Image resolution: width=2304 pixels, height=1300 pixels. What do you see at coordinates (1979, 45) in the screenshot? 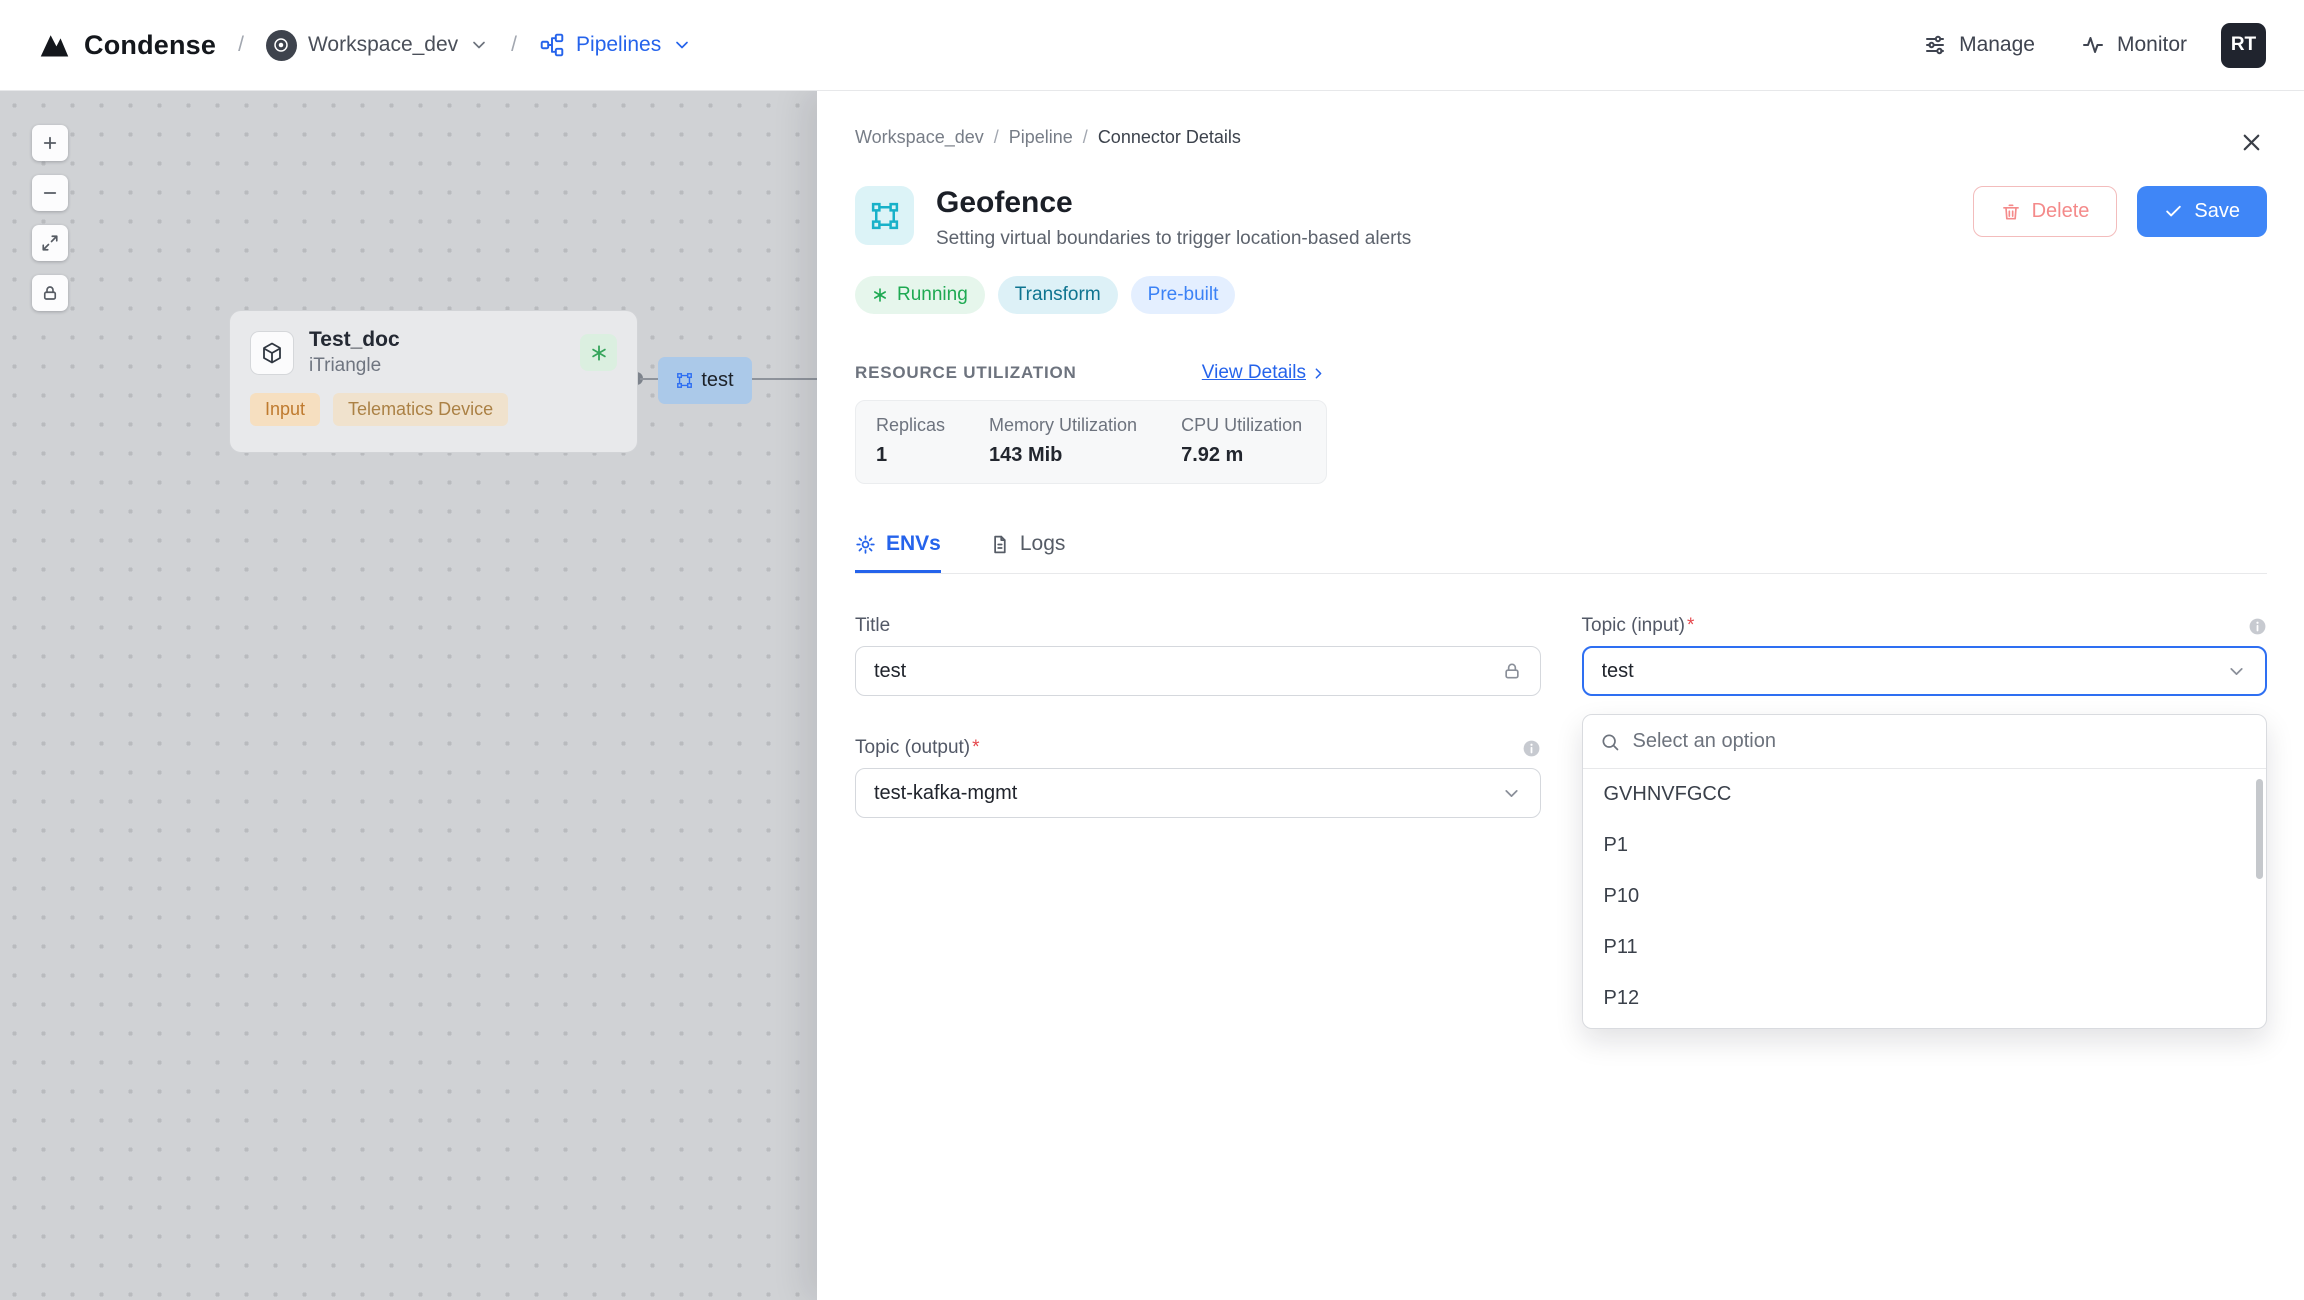
I see `manage-button: Manage` at bounding box center [1979, 45].